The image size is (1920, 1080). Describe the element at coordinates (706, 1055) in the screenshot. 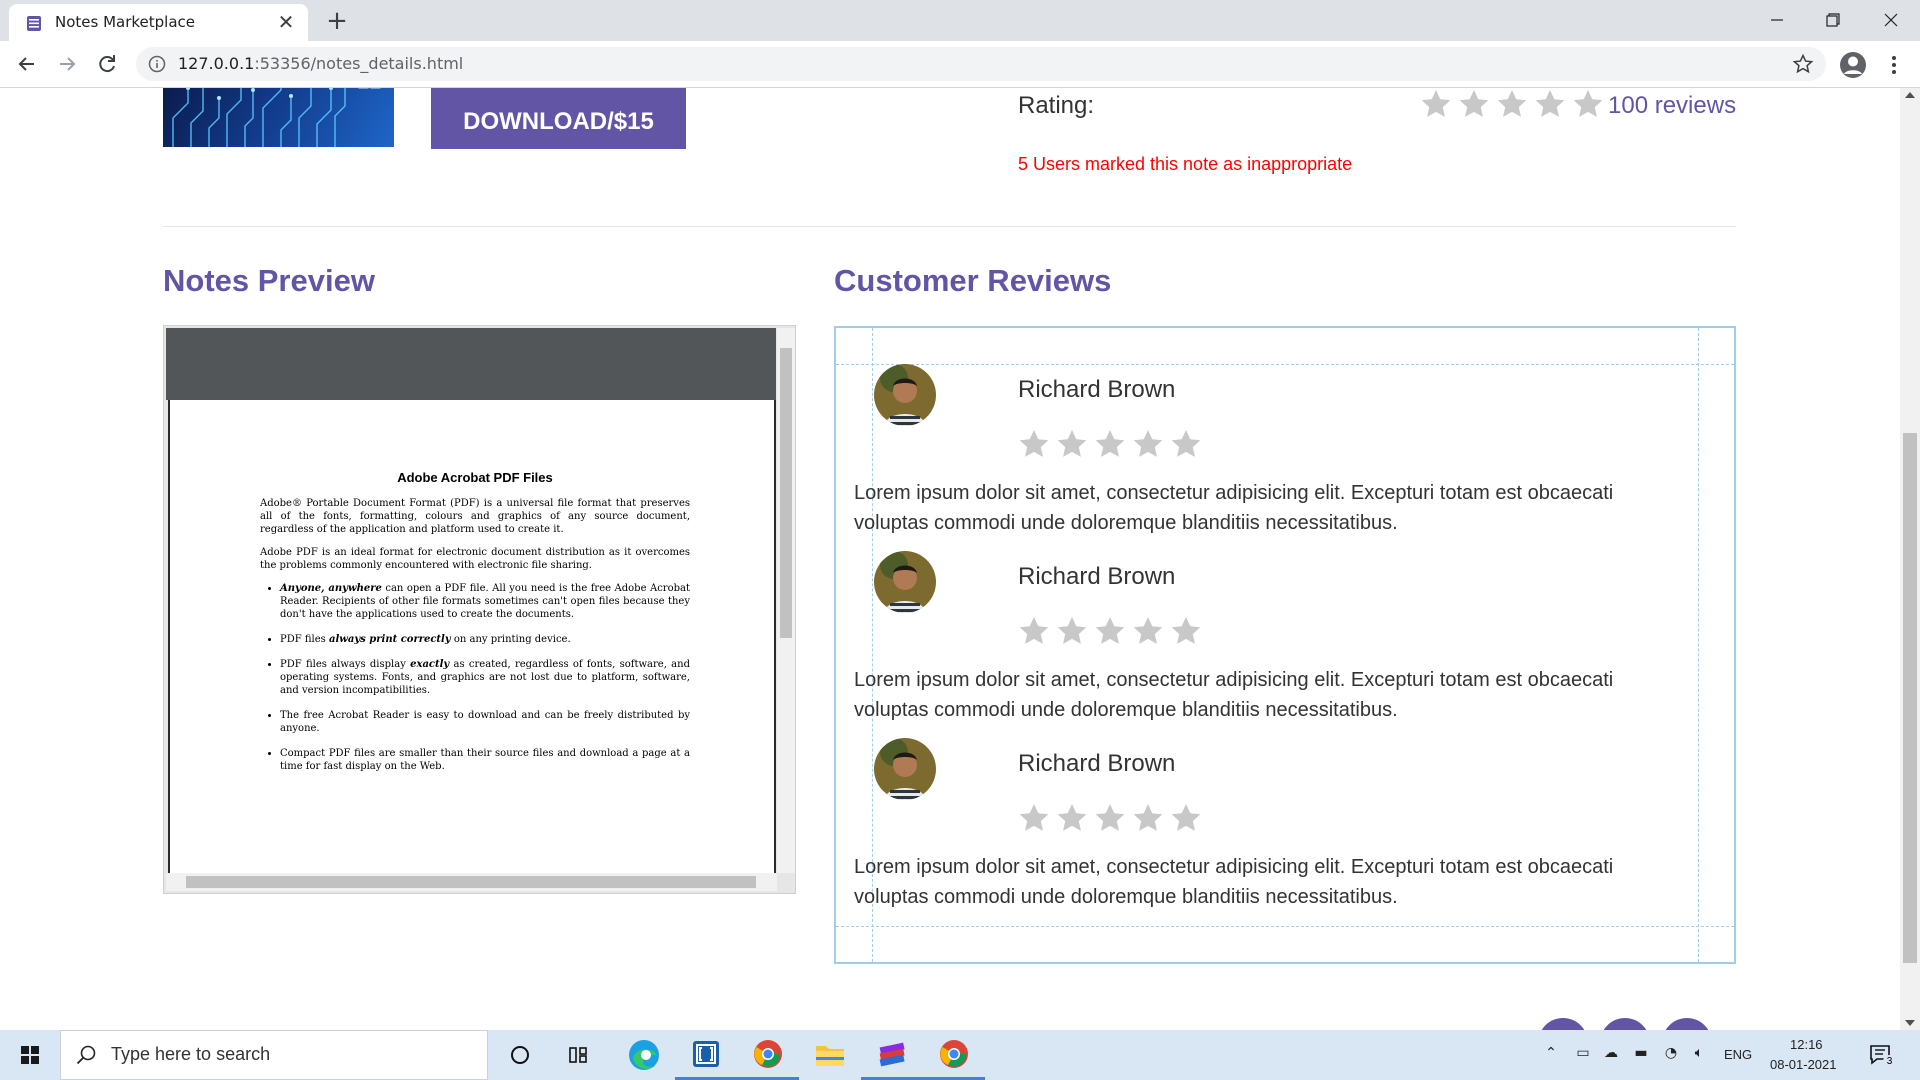

I see `code-editor-icon` at that location.